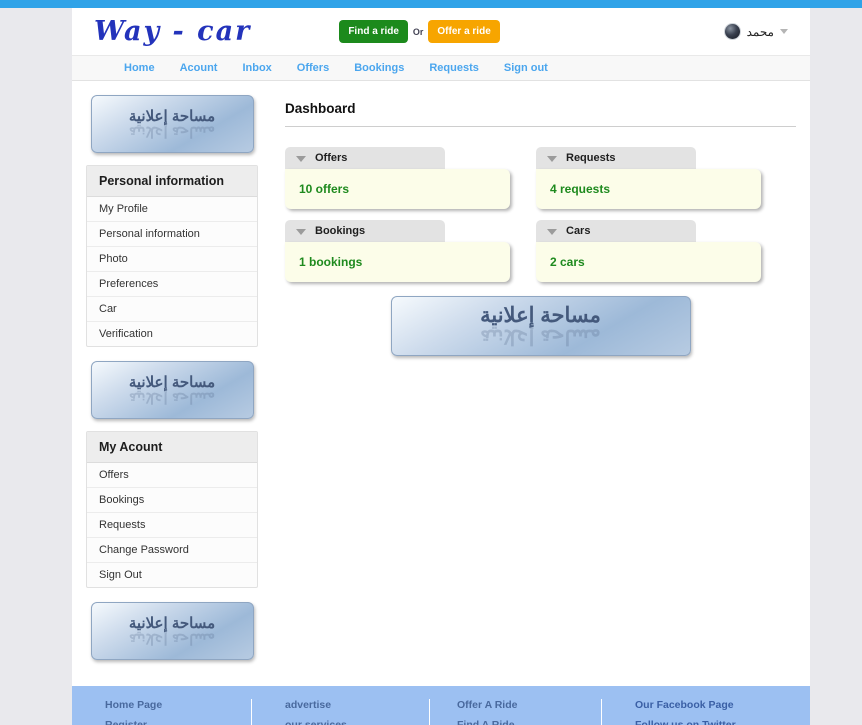  Describe the element at coordinates (172, 549) in the screenshot. I see `sidebar-item-change-password: Change Password` at that location.